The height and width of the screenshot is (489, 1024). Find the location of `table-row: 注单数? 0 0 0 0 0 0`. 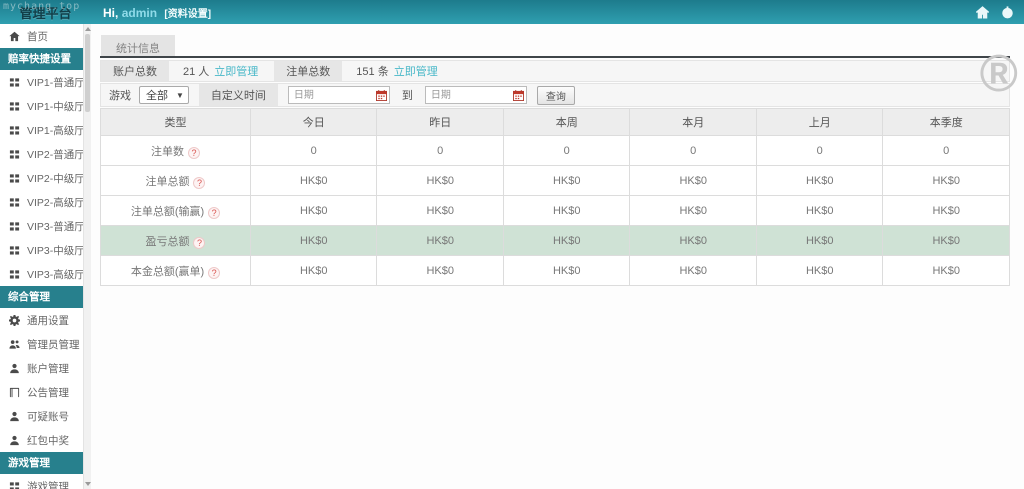

table-row: 注单数? 0 0 0 0 0 0 is located at coordinates (555, 150).